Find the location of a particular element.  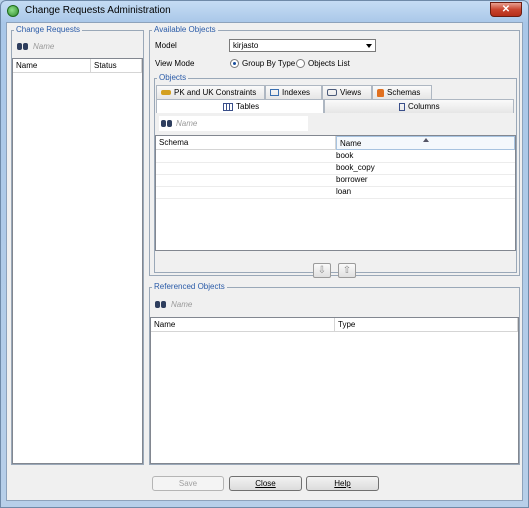

change-requests-search-input: Name is located at coordinates (83, 46).